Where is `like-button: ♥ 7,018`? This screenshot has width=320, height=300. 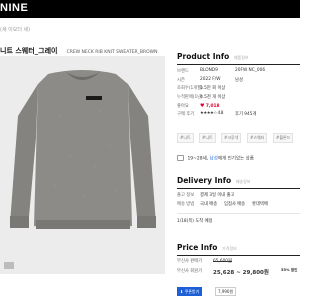 like-button: ♥ 7,018 is located at coordinates (209, 106).